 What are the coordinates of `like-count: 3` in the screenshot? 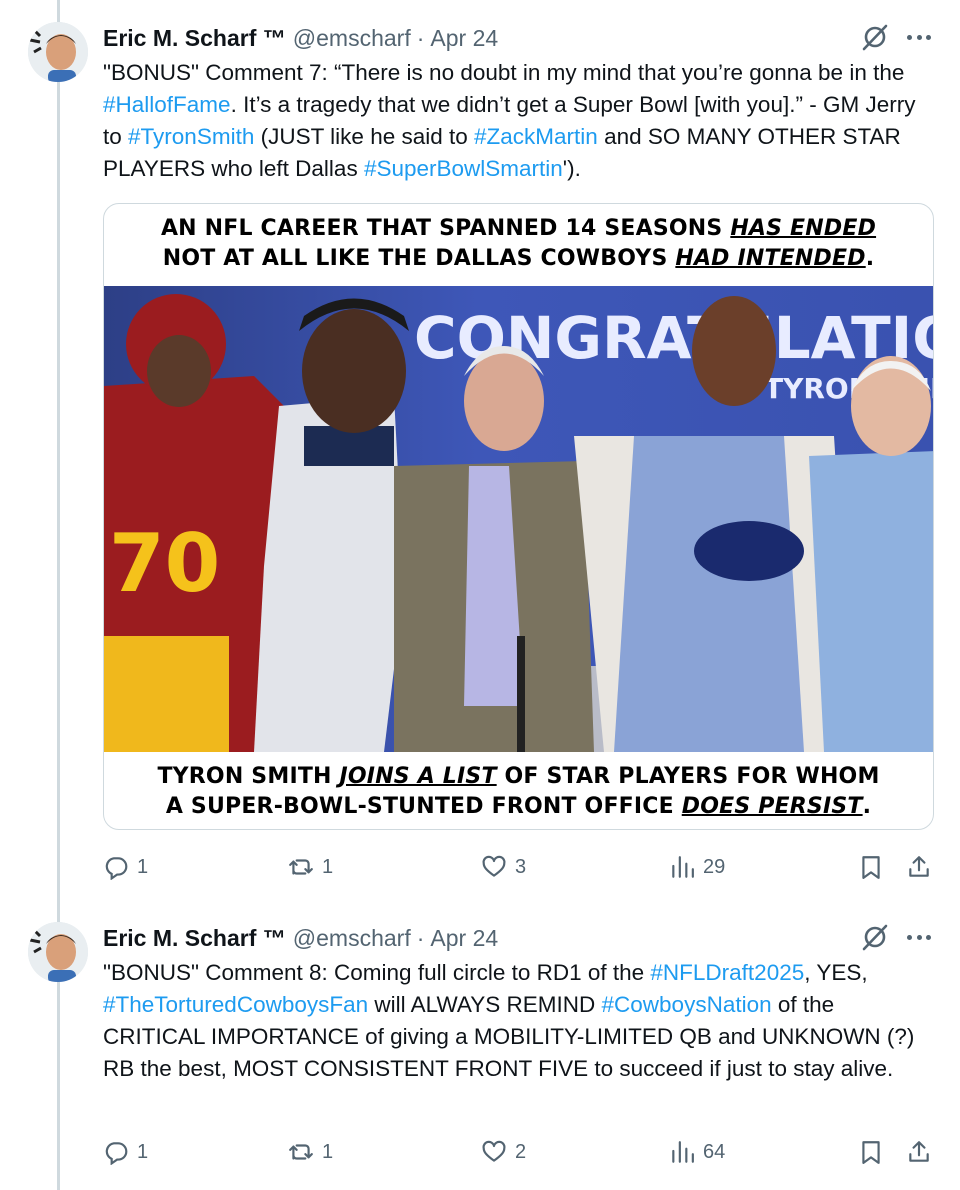 It's located at (521, 866).